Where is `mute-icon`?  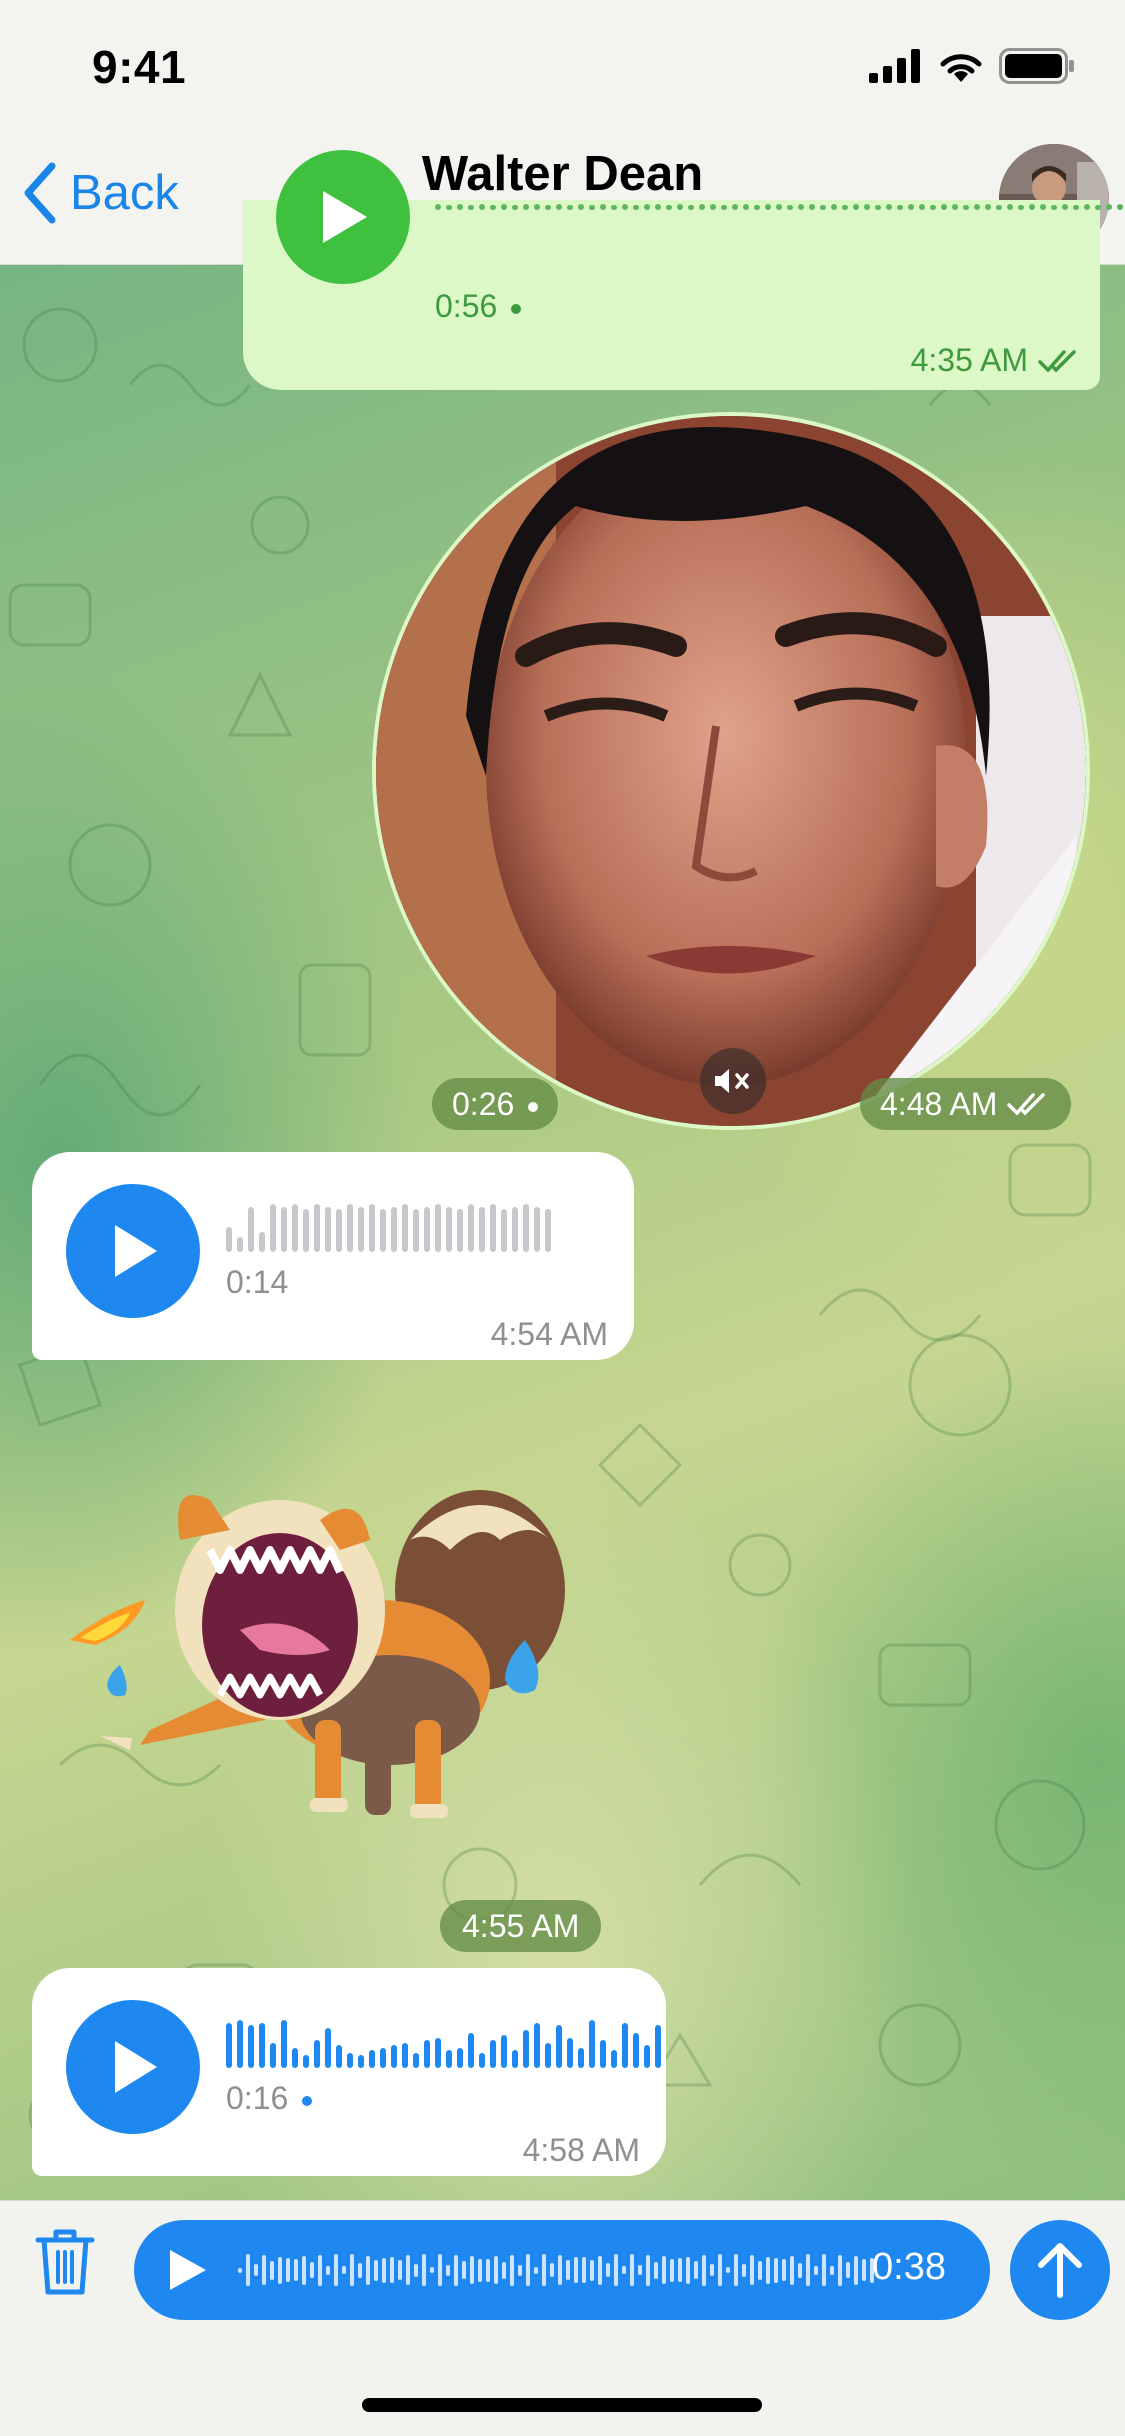
mute-icon is located at coordinates (733, 1081).